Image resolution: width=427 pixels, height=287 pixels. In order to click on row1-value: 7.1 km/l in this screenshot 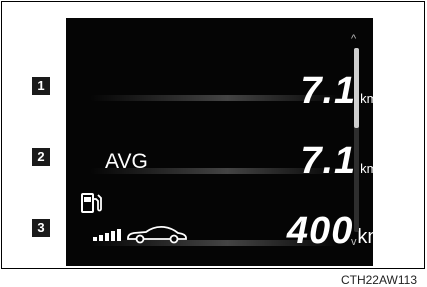, I will do `click(342, 91)`.